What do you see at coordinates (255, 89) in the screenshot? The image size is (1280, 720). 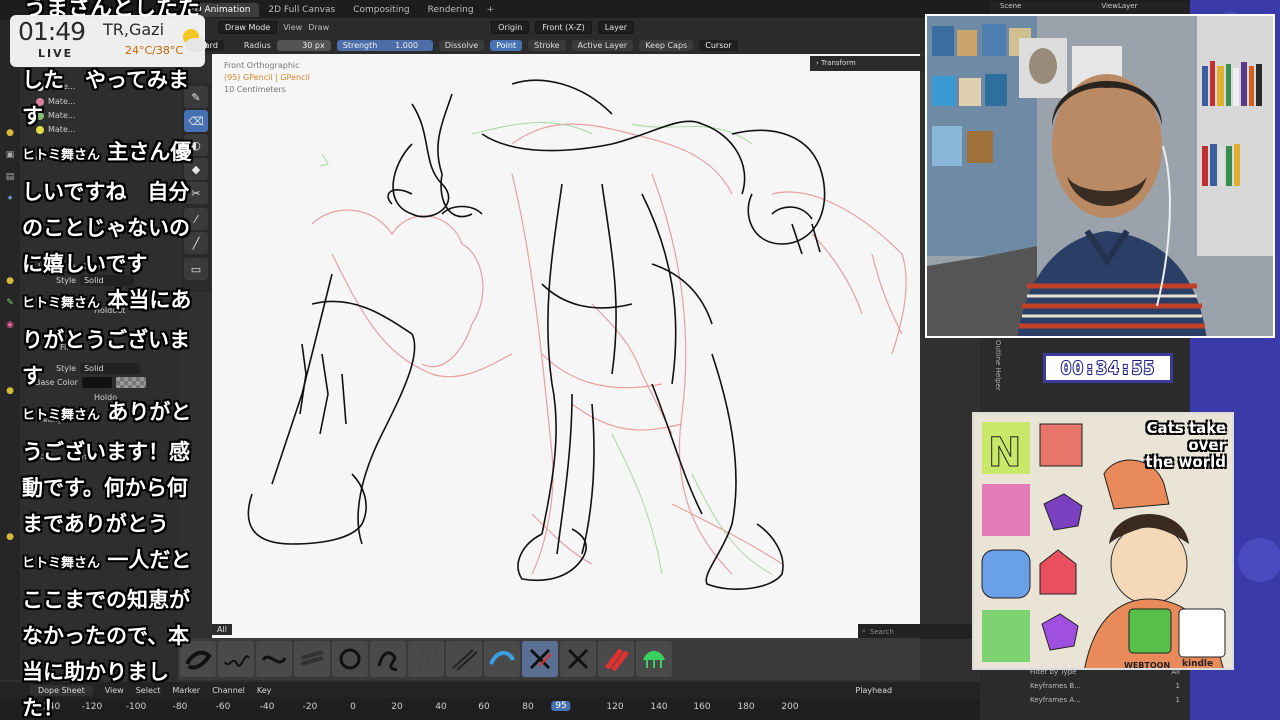 I see `grid-scale-label: 10 Centimeters` at bounding box center [255, 89].